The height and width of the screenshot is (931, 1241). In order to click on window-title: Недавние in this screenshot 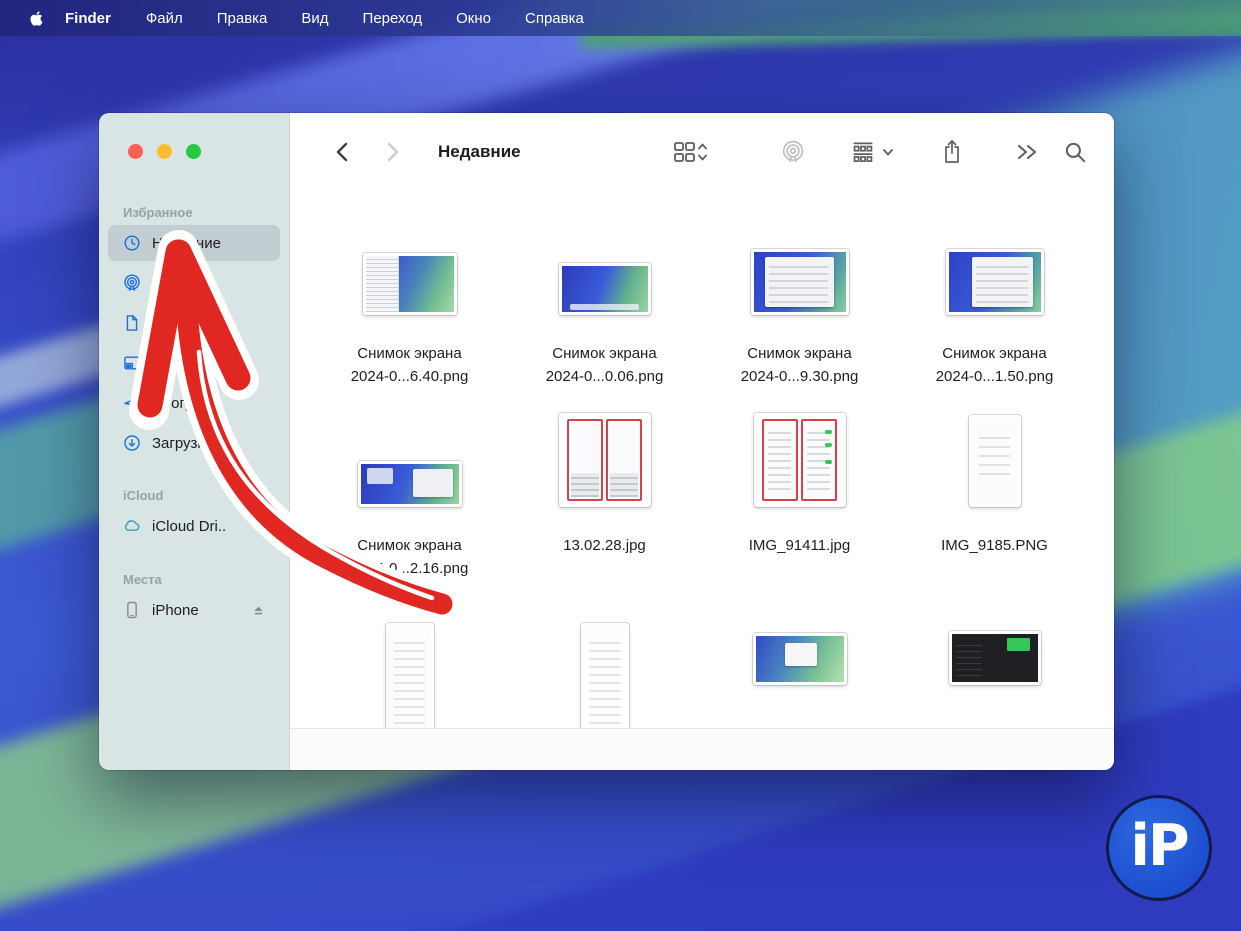, I will do `click(479, 151)`.